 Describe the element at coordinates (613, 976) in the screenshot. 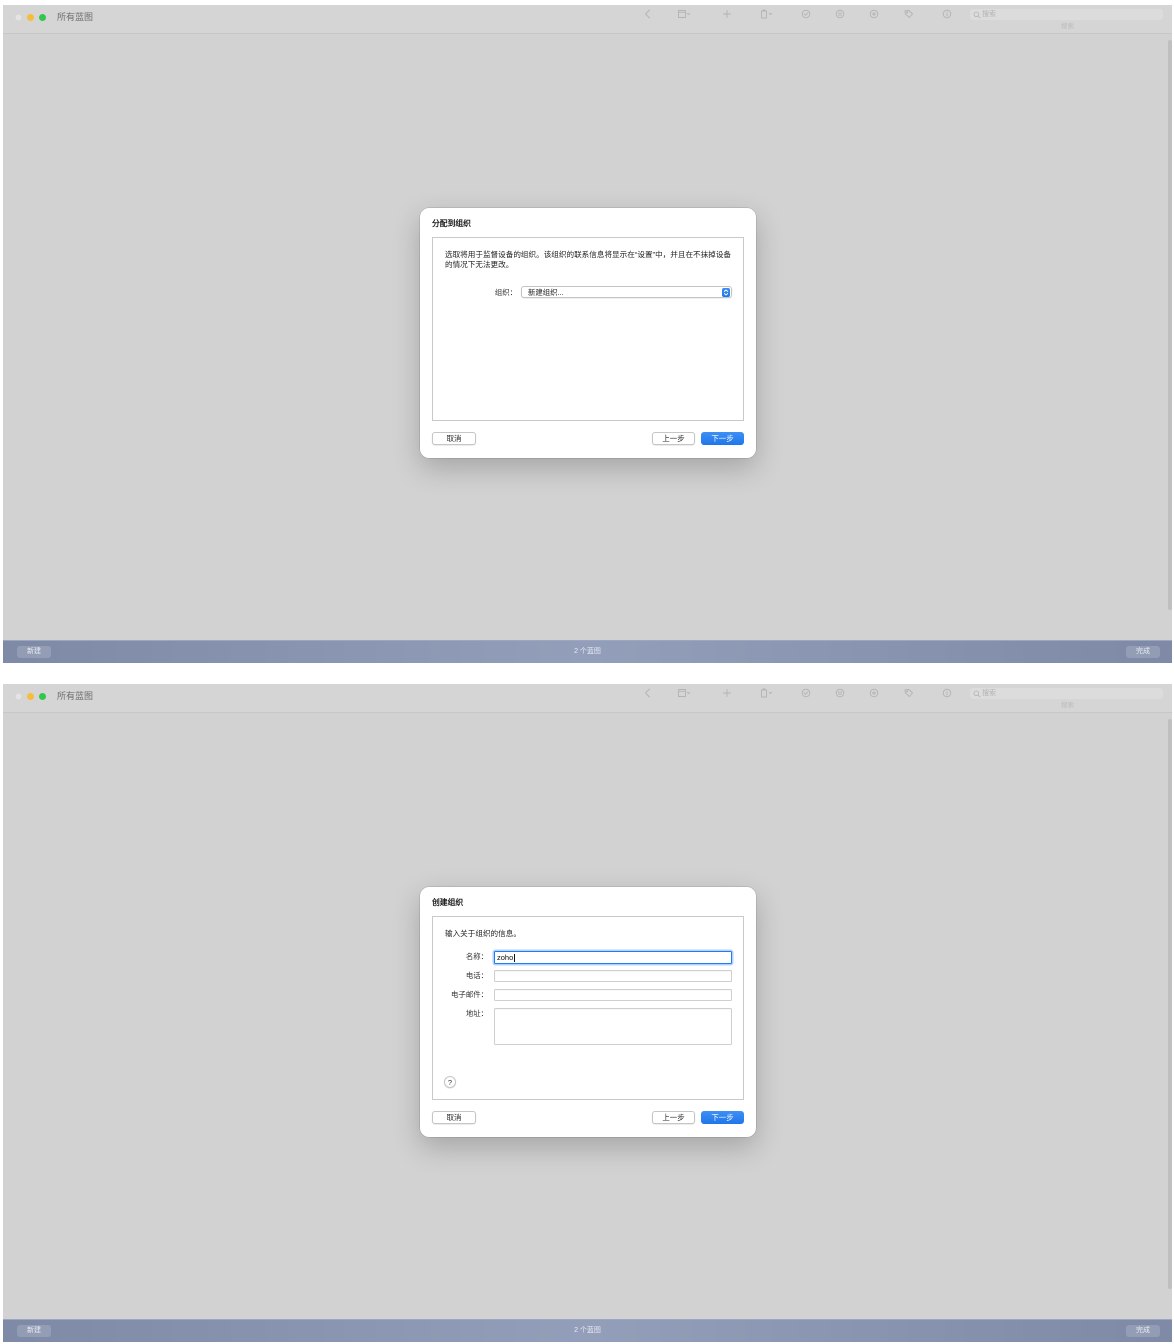

I see `phone-input` at that location.